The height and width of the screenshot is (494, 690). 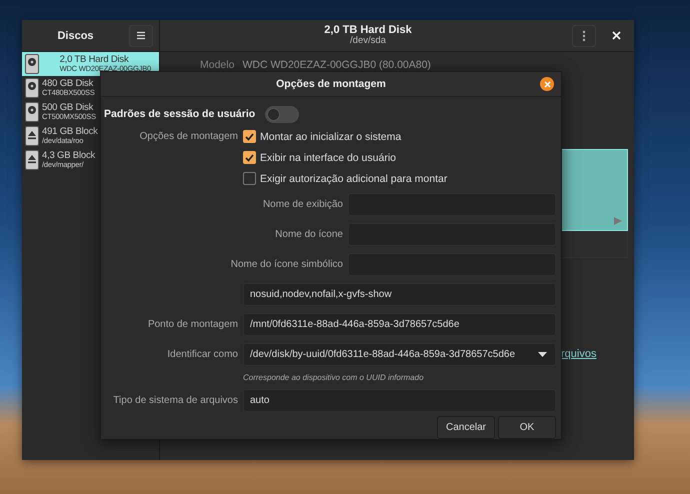 I want to click on input-field: /mnt/0fd6311e-88ad-446a-859a-3d78657c5d6e, so click(x=399, y=324).